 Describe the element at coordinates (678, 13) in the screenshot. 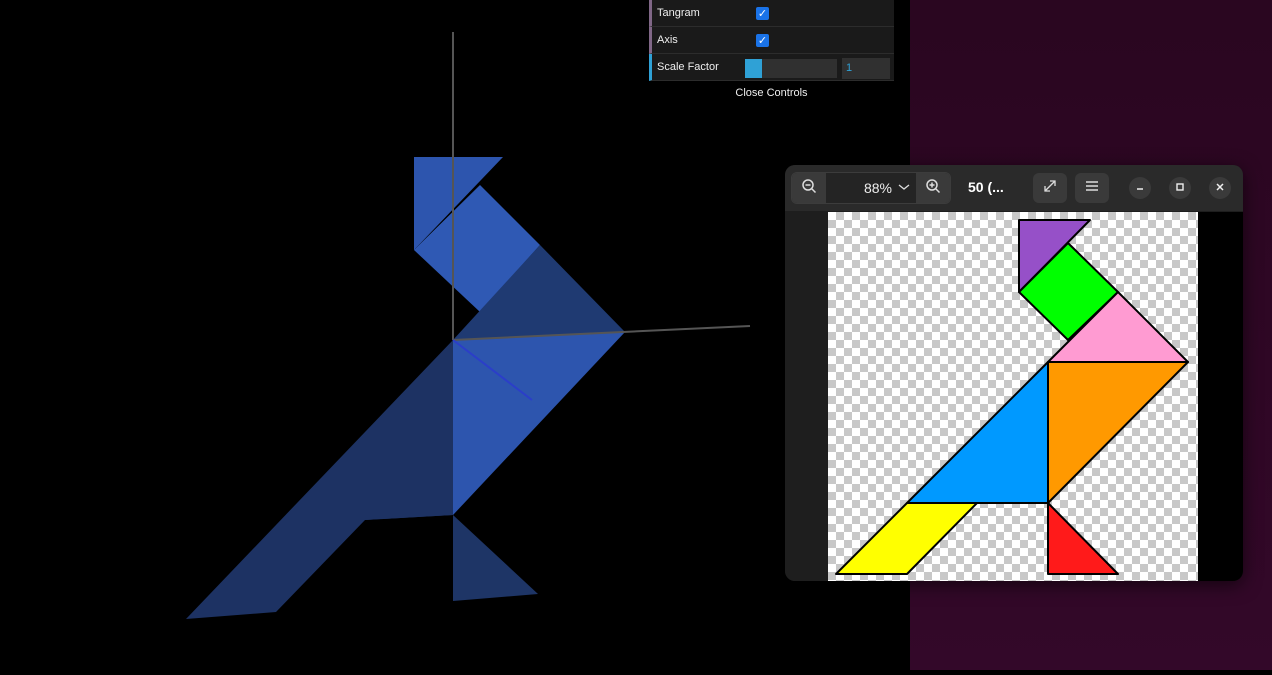

I see `tangram-label: Tangram` at that location.